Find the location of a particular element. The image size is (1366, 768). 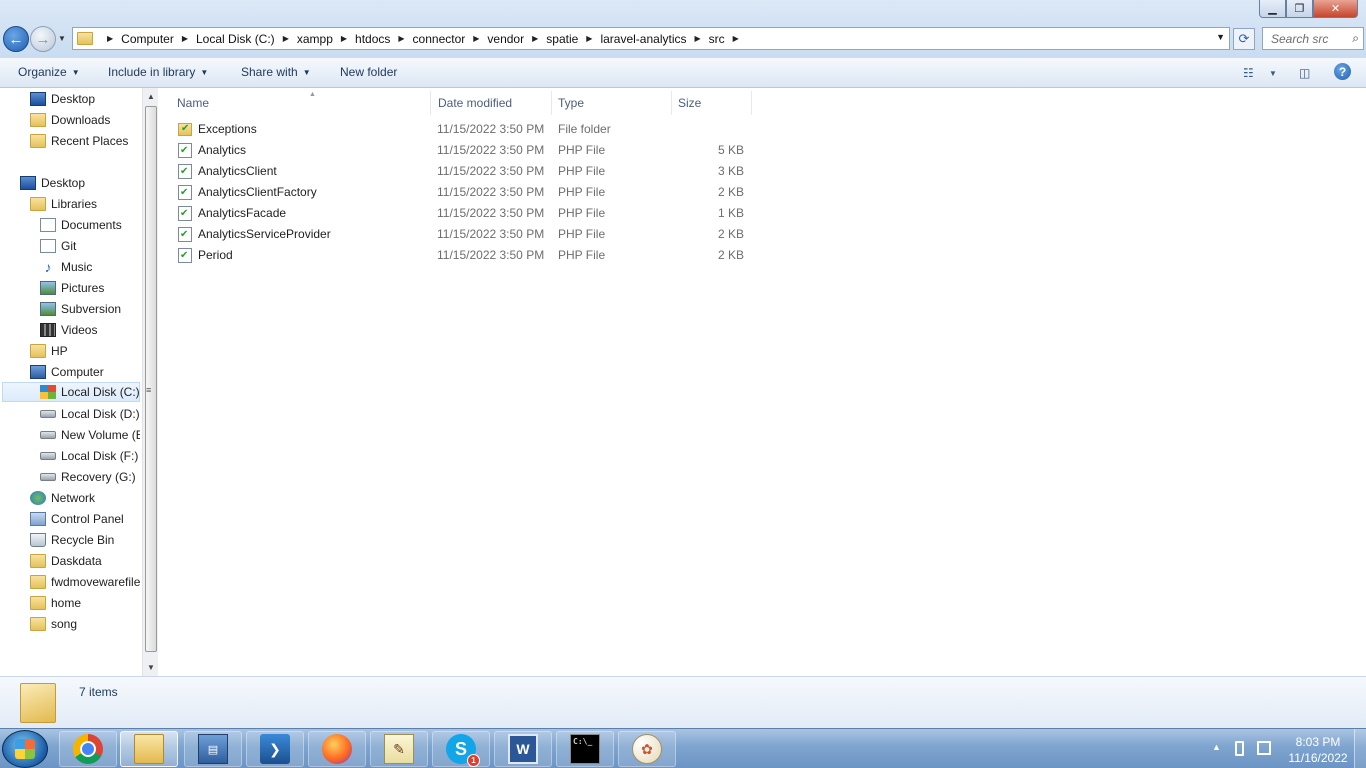

taskbar-firefox is located at coordinates (337, 749).